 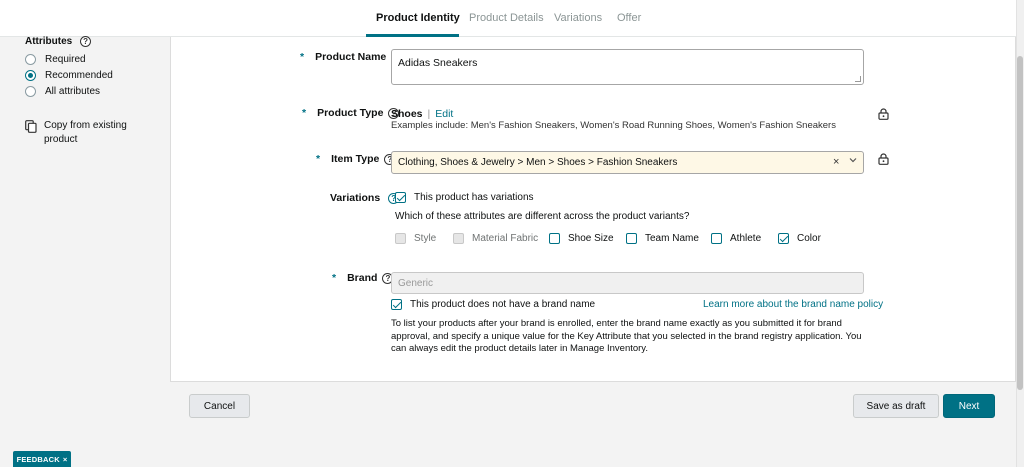 I want to click on radio-all-attributes, so click(x=30, y=91).